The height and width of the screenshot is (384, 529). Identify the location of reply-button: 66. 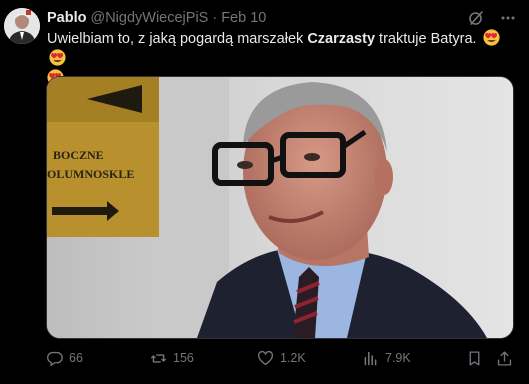
(64, 358).